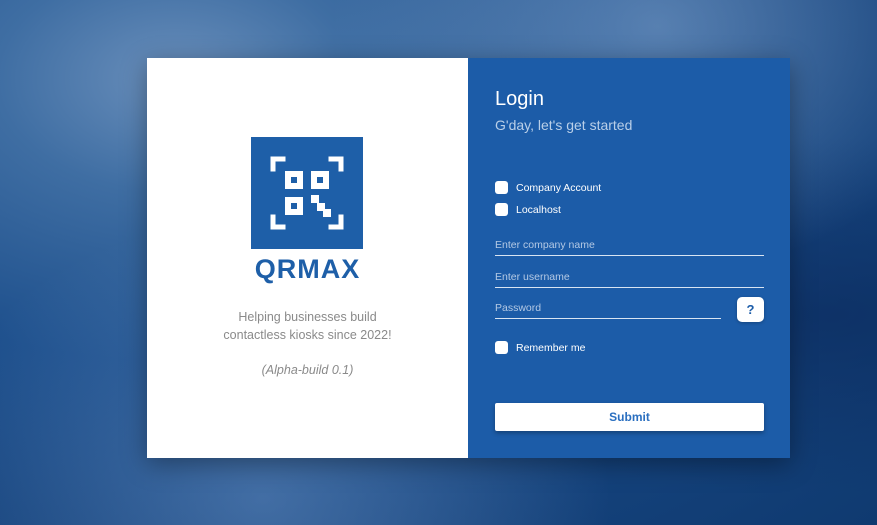 This screenshot has width=877, height=525. Describe the element at coordinates (538, 209) in the screenshot. I see `localhost-label: Localhost` at that location.